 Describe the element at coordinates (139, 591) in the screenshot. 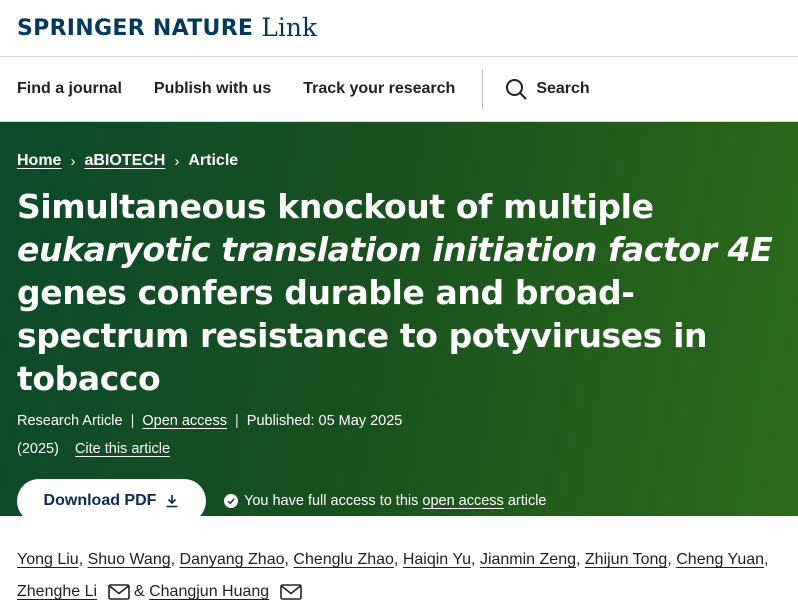

I see `author-and: &` at that location.